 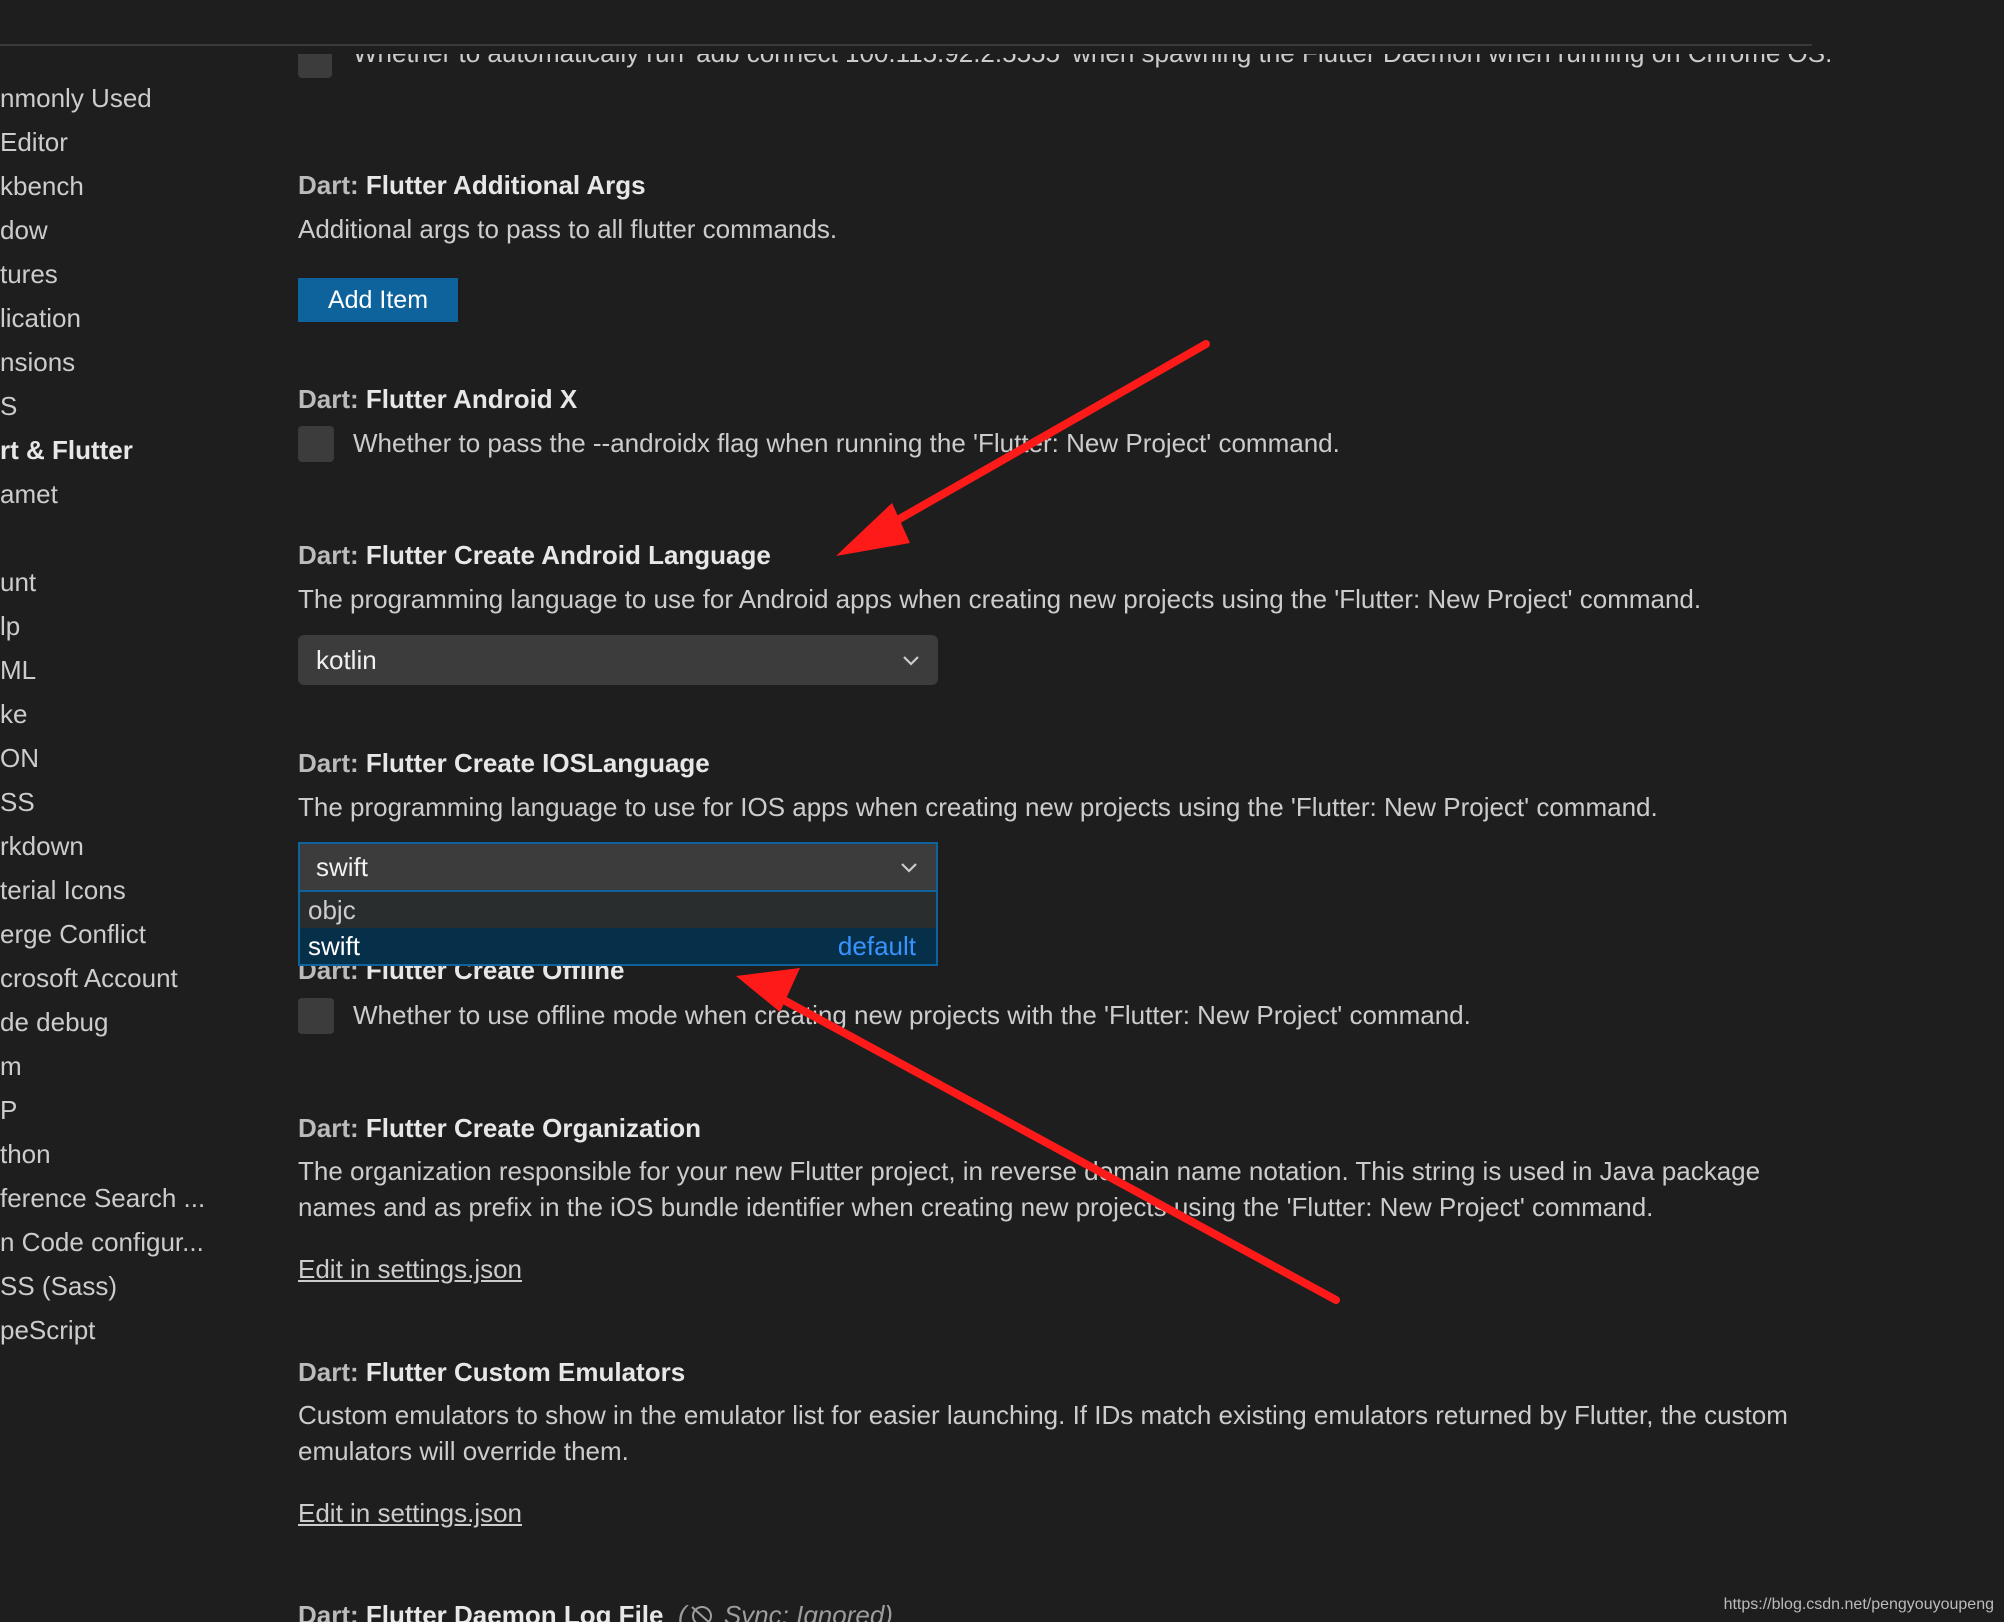 What do you see at coordinates (19, 758) in the screenshot?
I see `toc-item: ON` at bounding box center [19, 758].